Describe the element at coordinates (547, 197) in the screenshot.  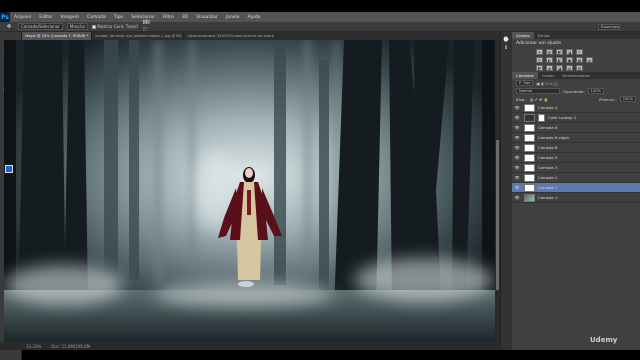
I see `layer-name: Camada 1` at that location.